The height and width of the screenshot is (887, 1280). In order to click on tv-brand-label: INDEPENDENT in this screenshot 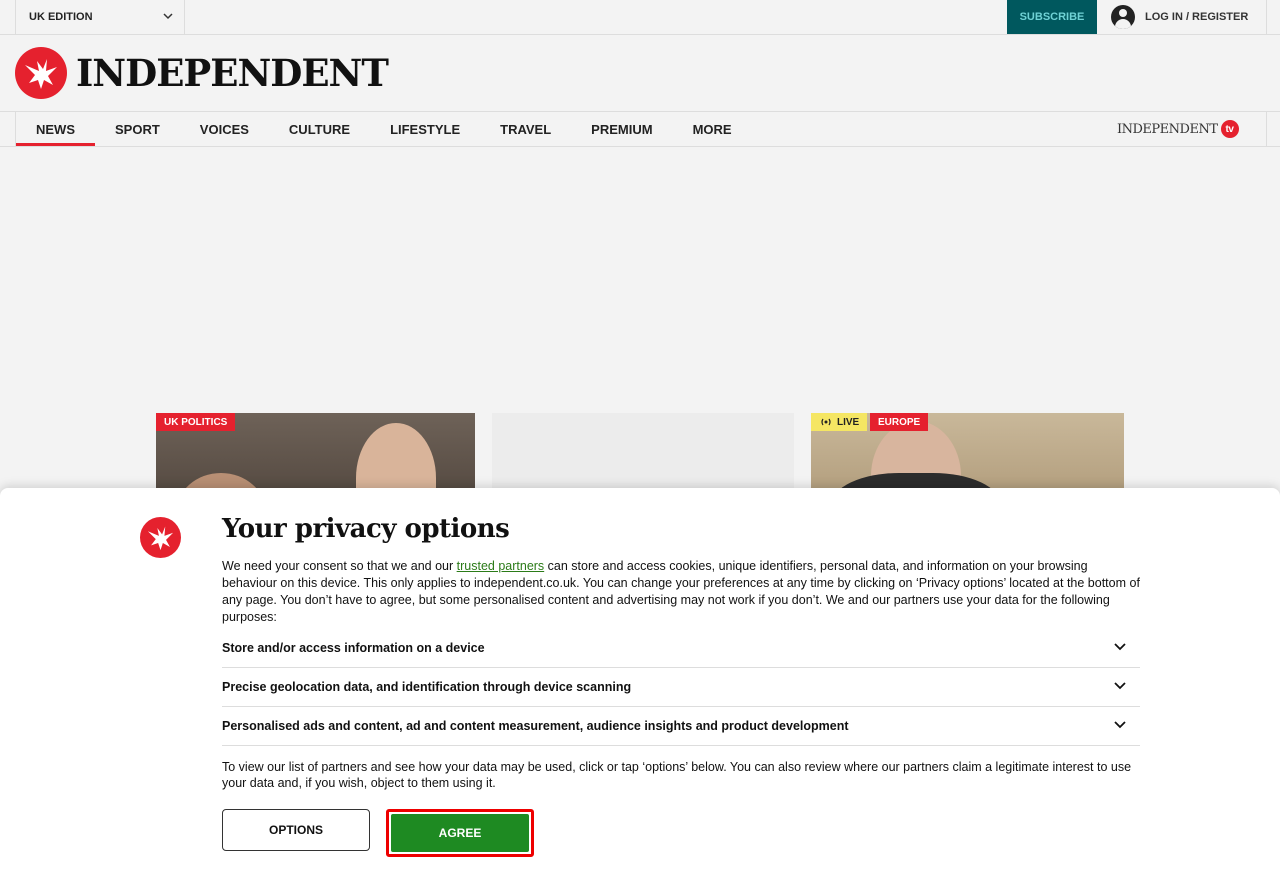, I will do `click(1167, 129)`.